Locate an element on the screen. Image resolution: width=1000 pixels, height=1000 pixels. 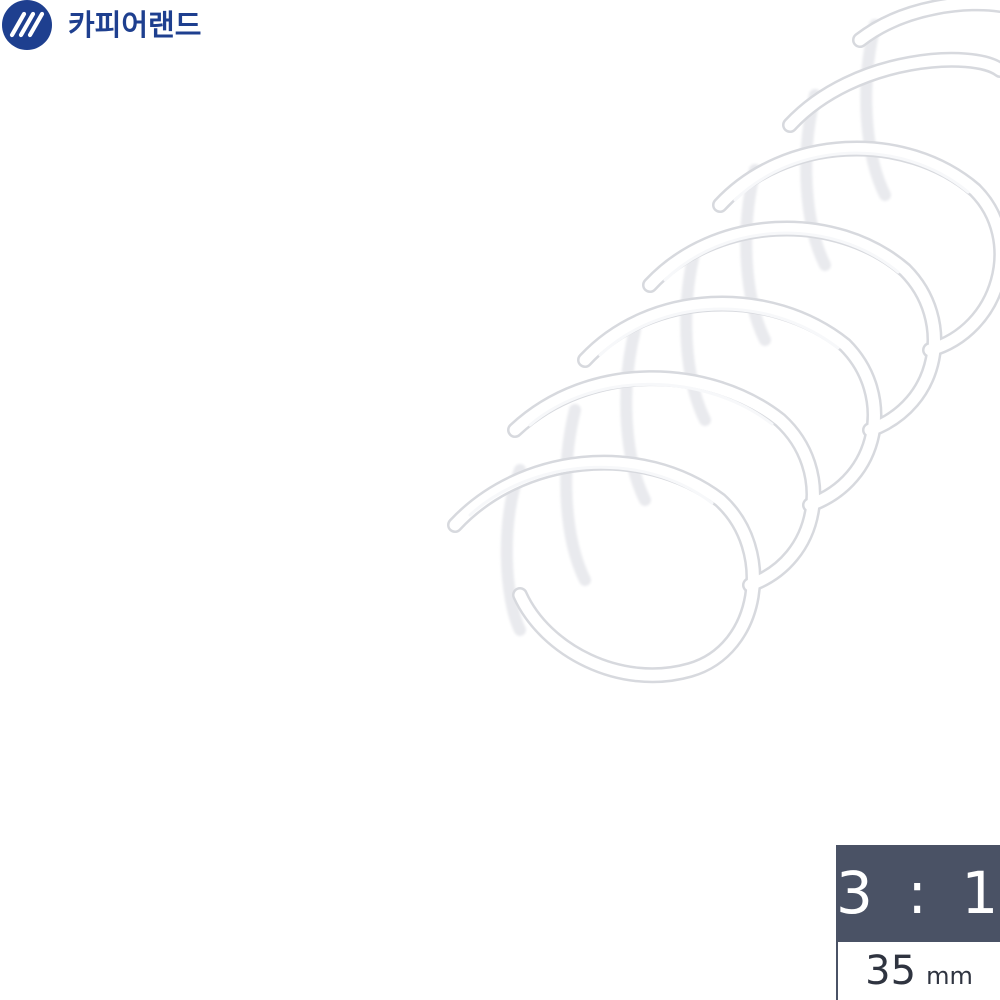
coil-size-label: 35 mm is located at coordinates (918, 971).